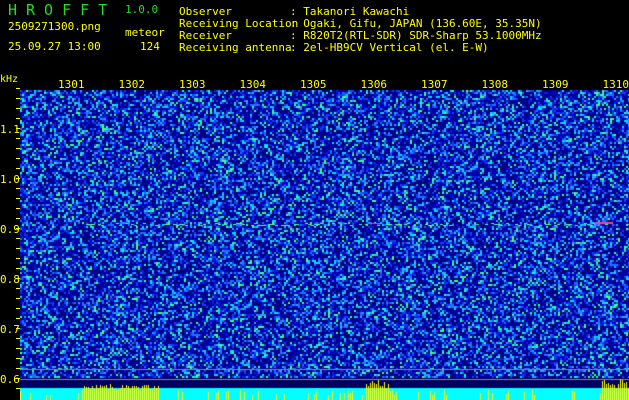 The width and height of the screenshot is (629, 400). Describe the element at coordinates (150, 46) in the screenshot. I see `meteor-count: 124` at that location.